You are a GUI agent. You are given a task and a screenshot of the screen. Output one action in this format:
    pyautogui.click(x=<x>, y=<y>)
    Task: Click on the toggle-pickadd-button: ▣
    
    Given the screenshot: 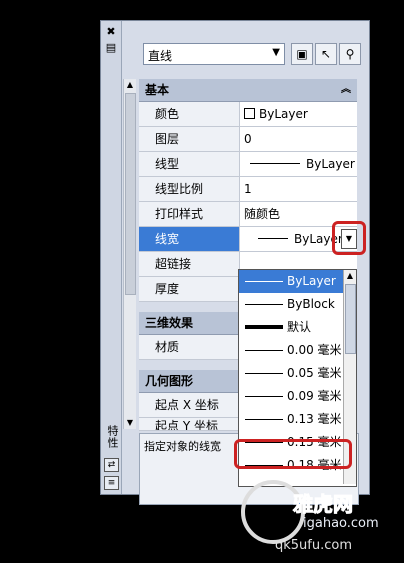 What is the action you would take?
    pyautogui.click(x=302, y=54)
    